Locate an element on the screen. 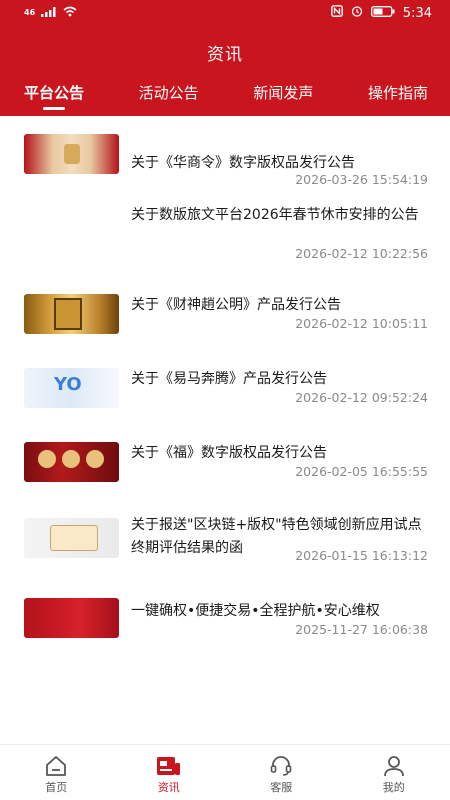 The height and width of the screenshot is (800, 450). status-bar: 46 5:34 is located at coordinates (225, 14).